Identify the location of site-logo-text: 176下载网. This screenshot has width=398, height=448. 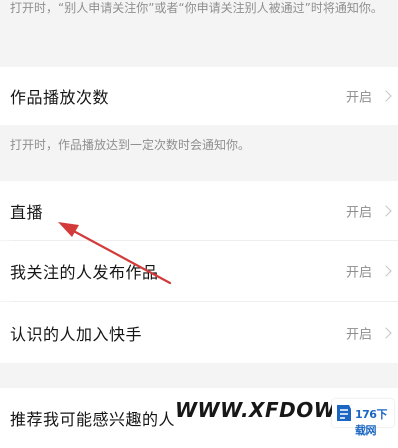
(371, 422).